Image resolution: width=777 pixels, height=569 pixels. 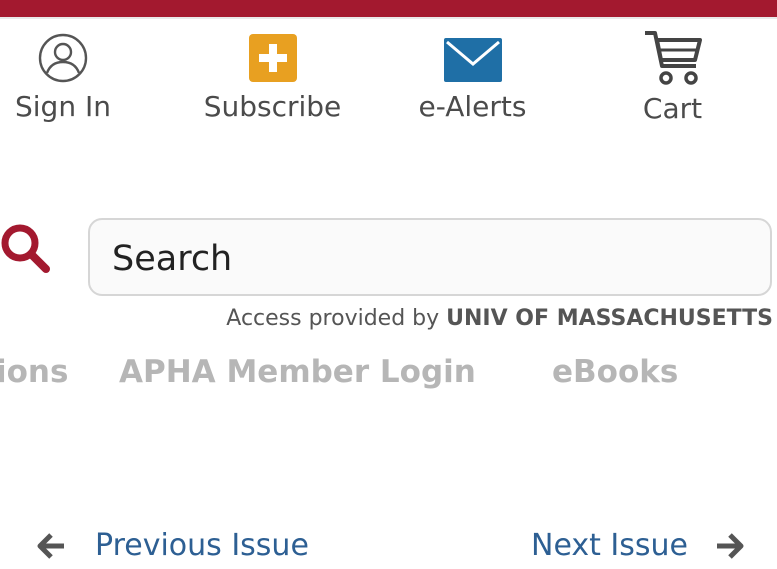 I want to click on previous-issue-label: Previous Issue, so click(x=202, y=545).